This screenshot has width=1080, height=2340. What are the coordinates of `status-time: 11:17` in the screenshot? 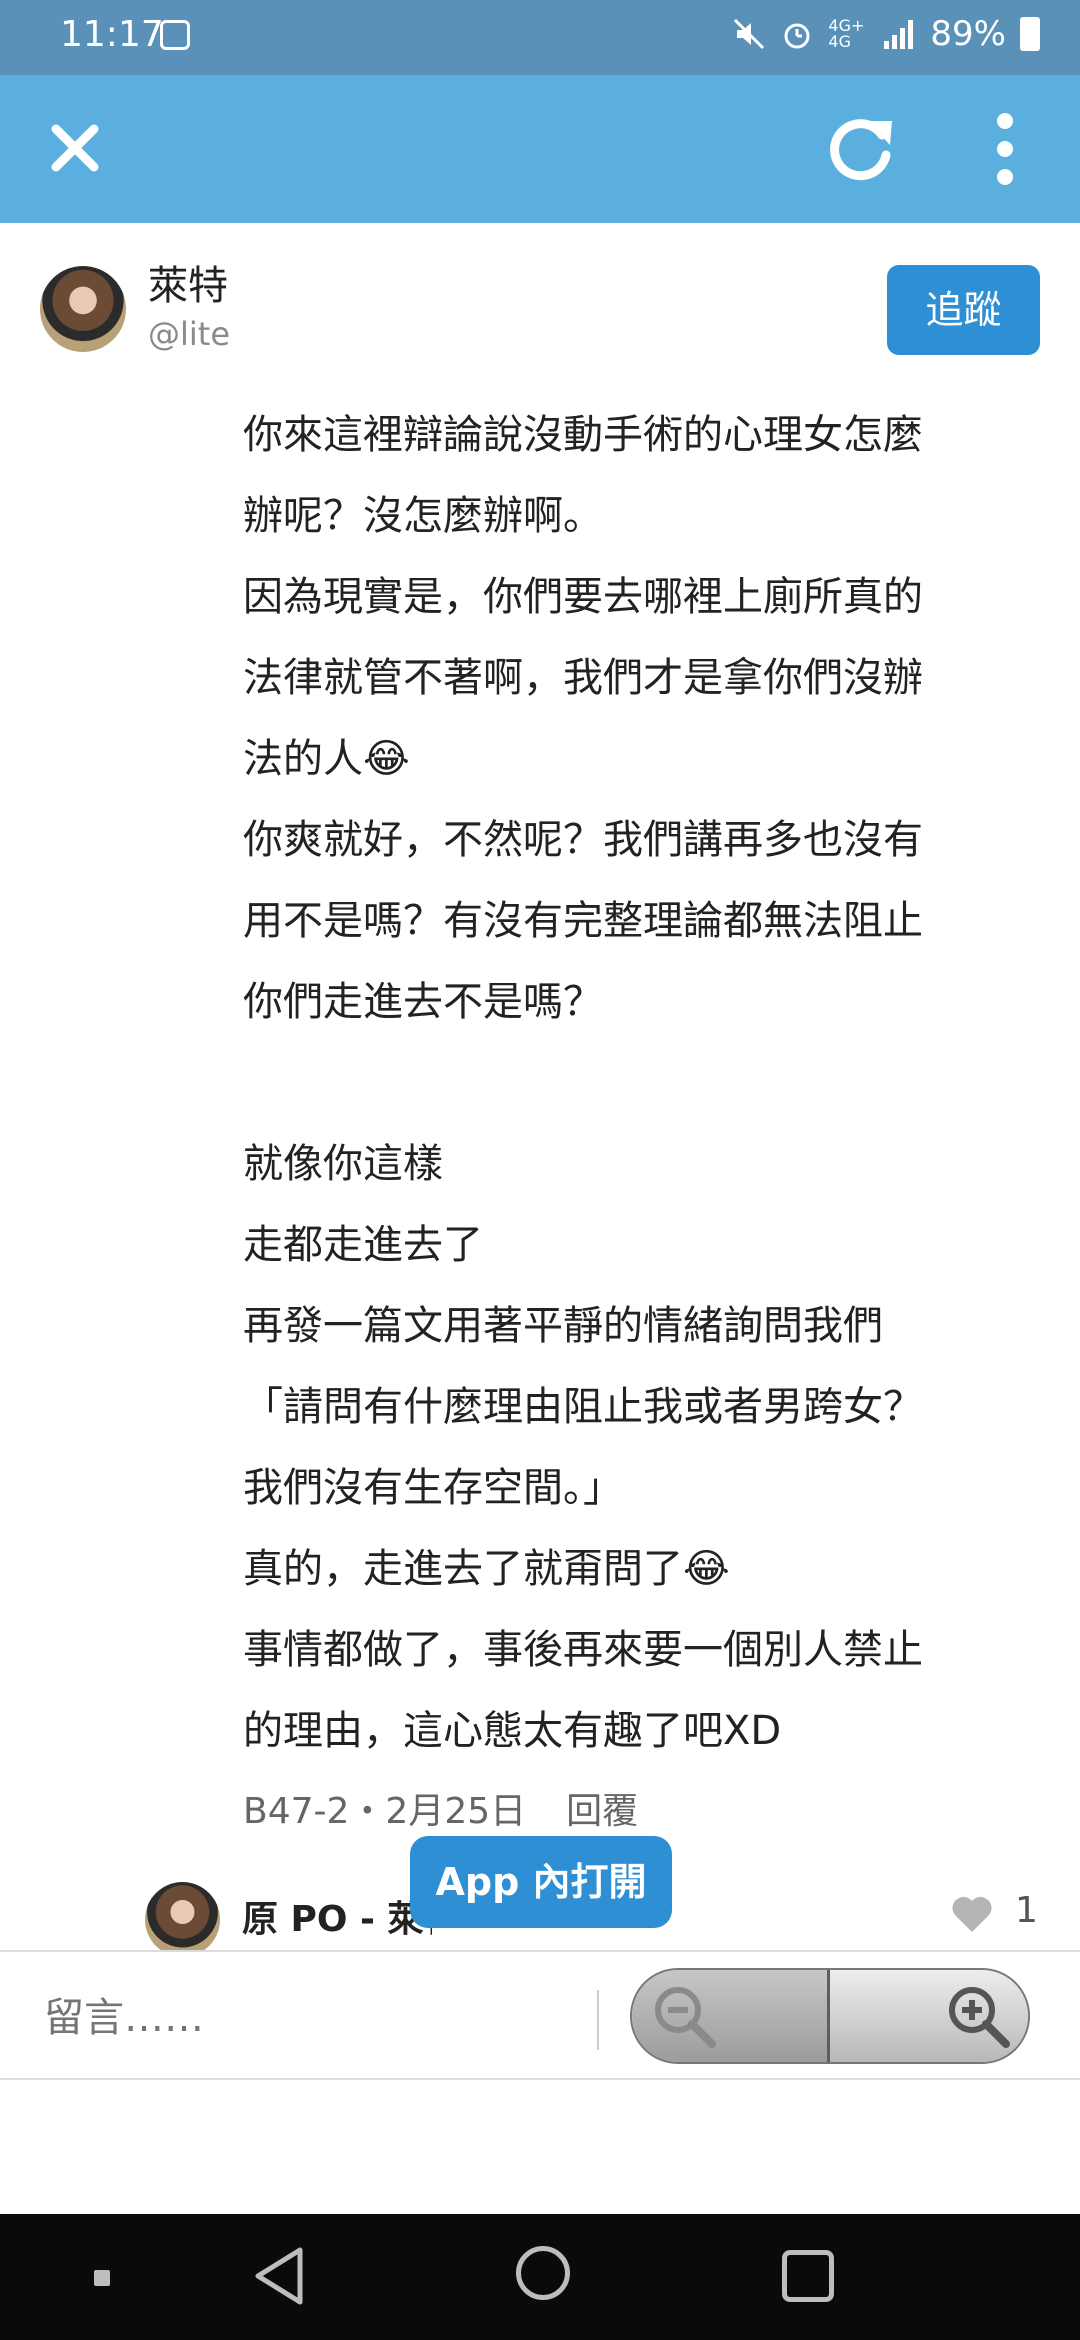 It's located at (112, 34).